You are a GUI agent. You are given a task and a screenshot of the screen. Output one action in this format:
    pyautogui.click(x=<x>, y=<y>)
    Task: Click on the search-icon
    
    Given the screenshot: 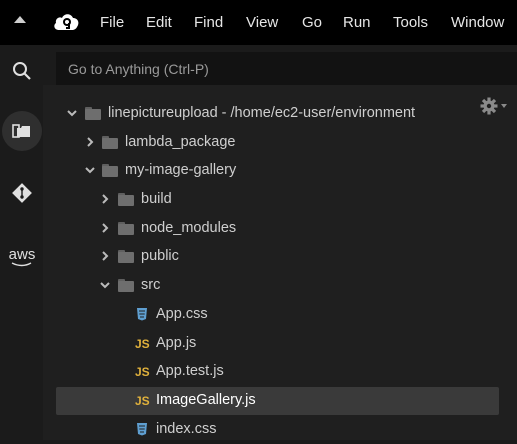 What is the action you would take?
    pyautogui.click(x=22, y=71)
    